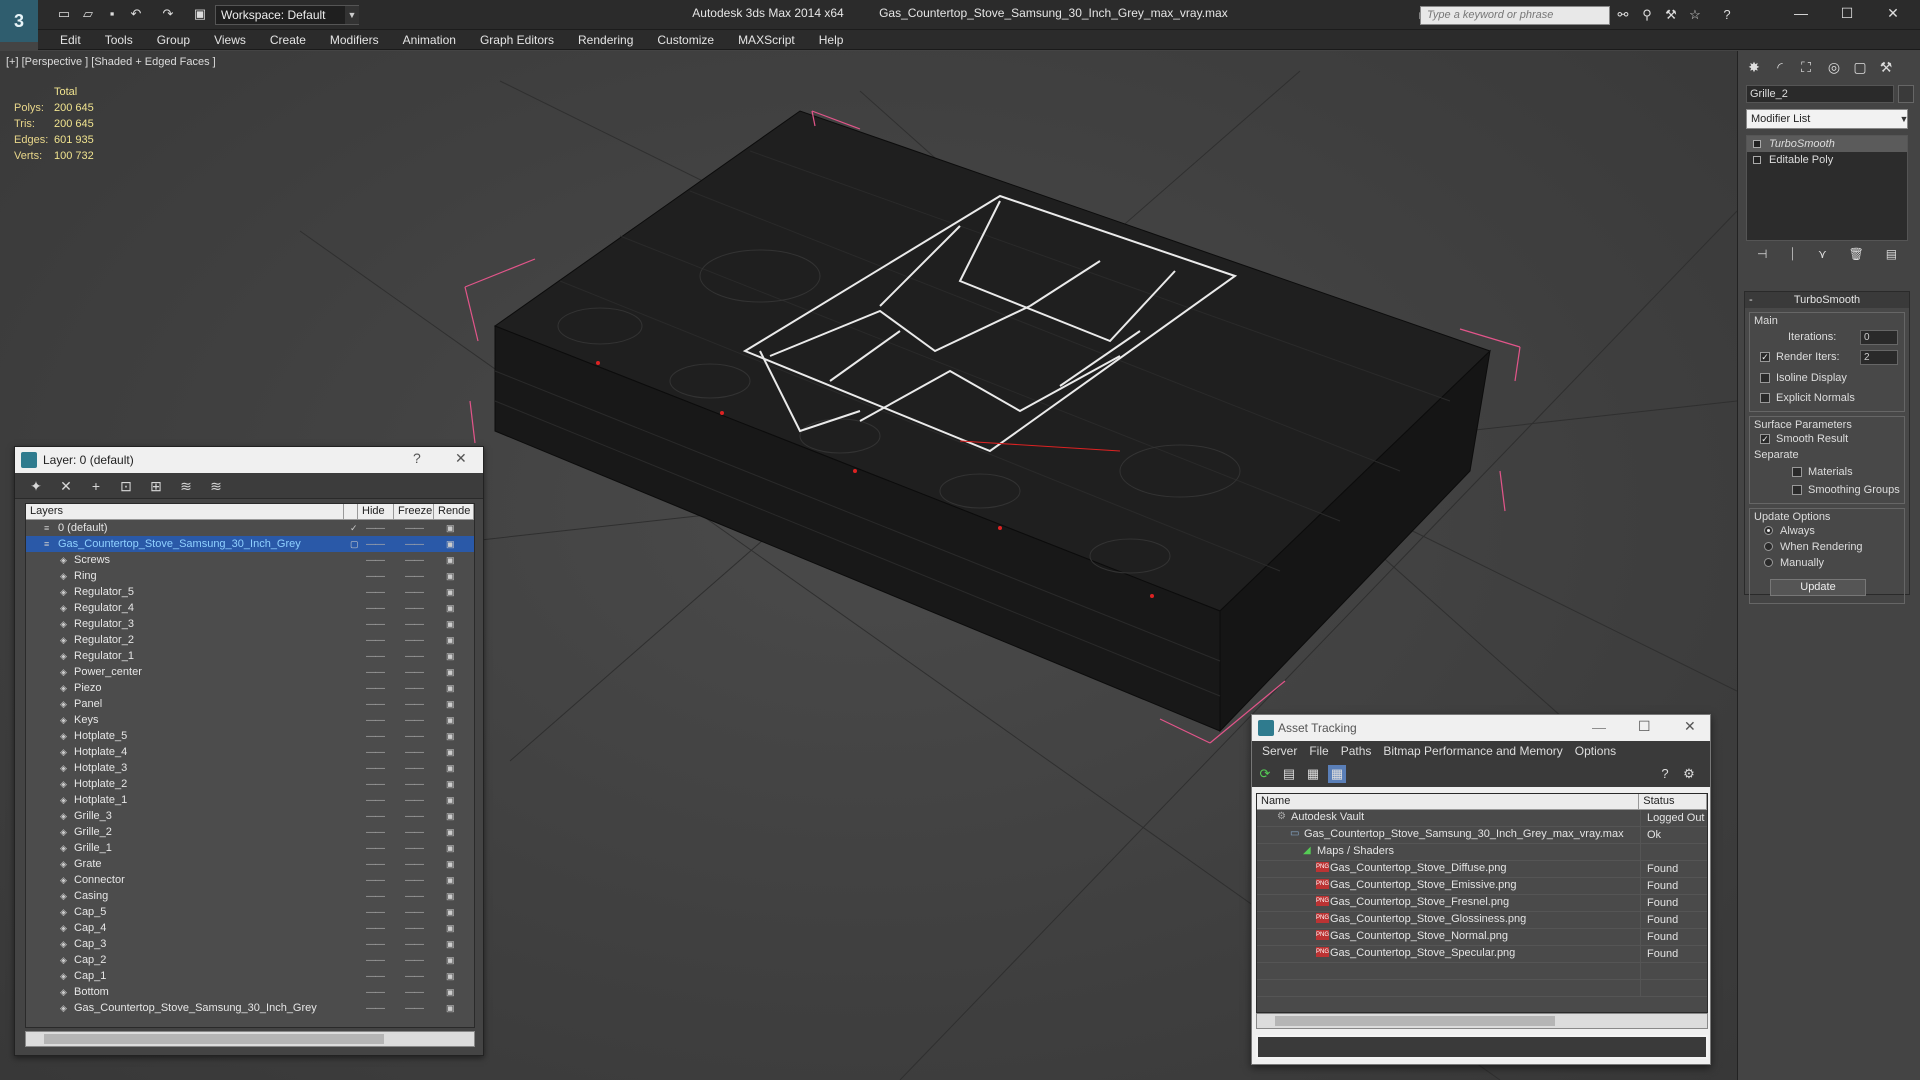 The image size is (1920, 1080). I want to click on materials-checkbox, so click(1797, 472).